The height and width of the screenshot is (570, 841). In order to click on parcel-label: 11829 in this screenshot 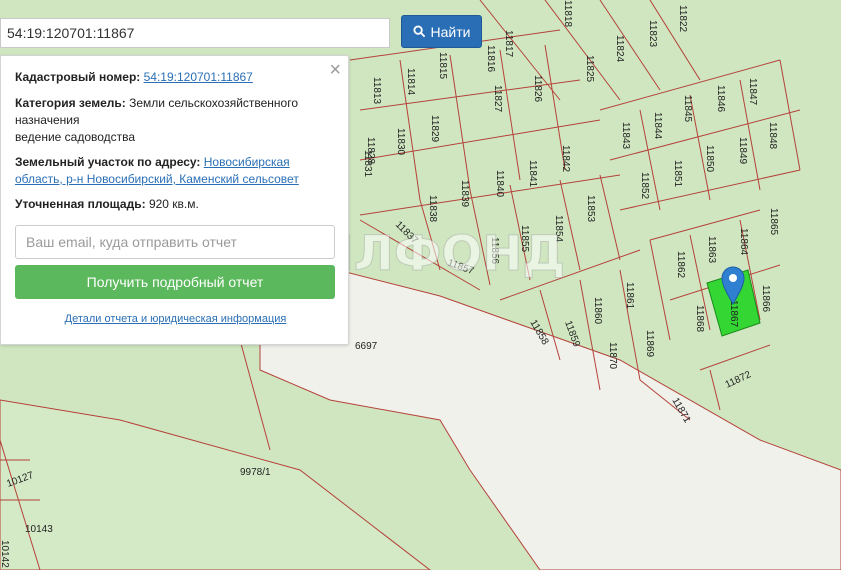, I will do `click(434, 129)`.